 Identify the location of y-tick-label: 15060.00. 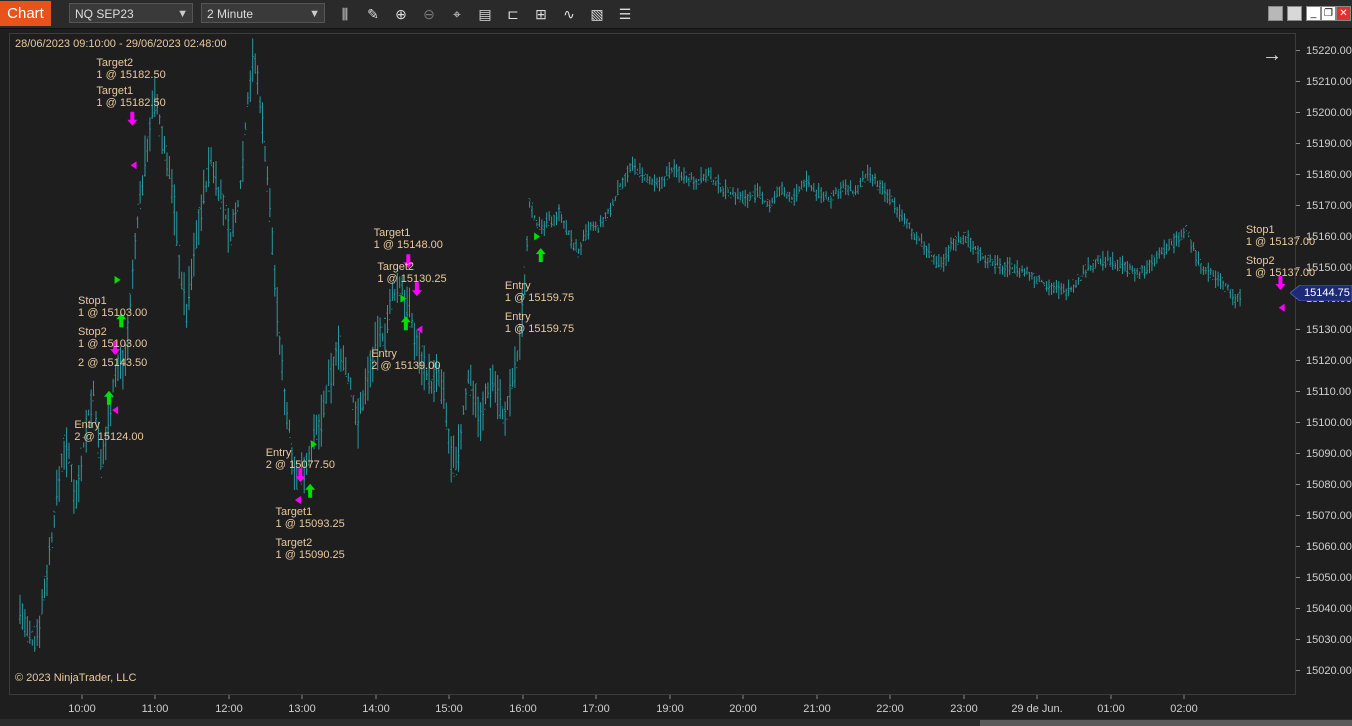
(1329, 546).